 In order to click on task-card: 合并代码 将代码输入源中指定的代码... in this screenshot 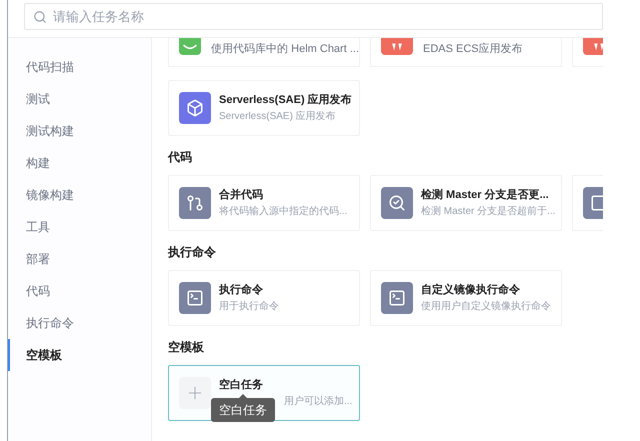, I will do `click(264, 203)`.